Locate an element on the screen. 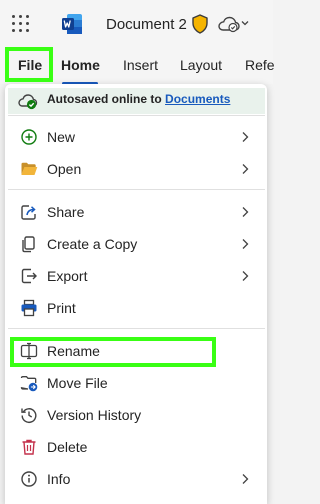 The image size is (320, 504). menu-item-label: Create a Copy is located at coordinates (92, 244).